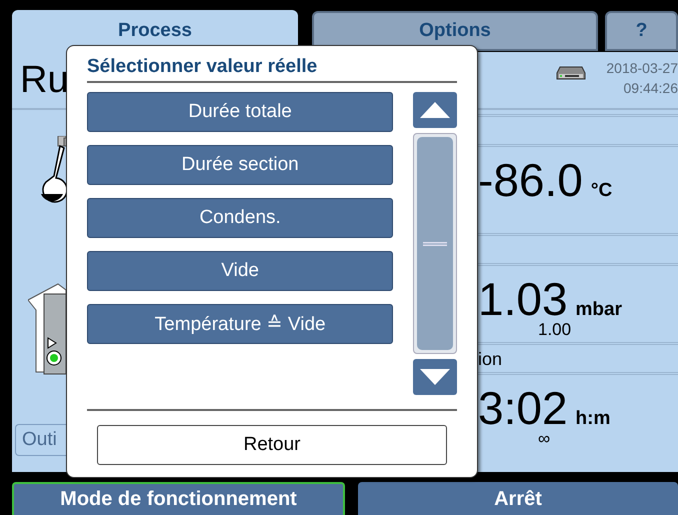  I want to click on time-text: 09:44:26, so click(650, 88).